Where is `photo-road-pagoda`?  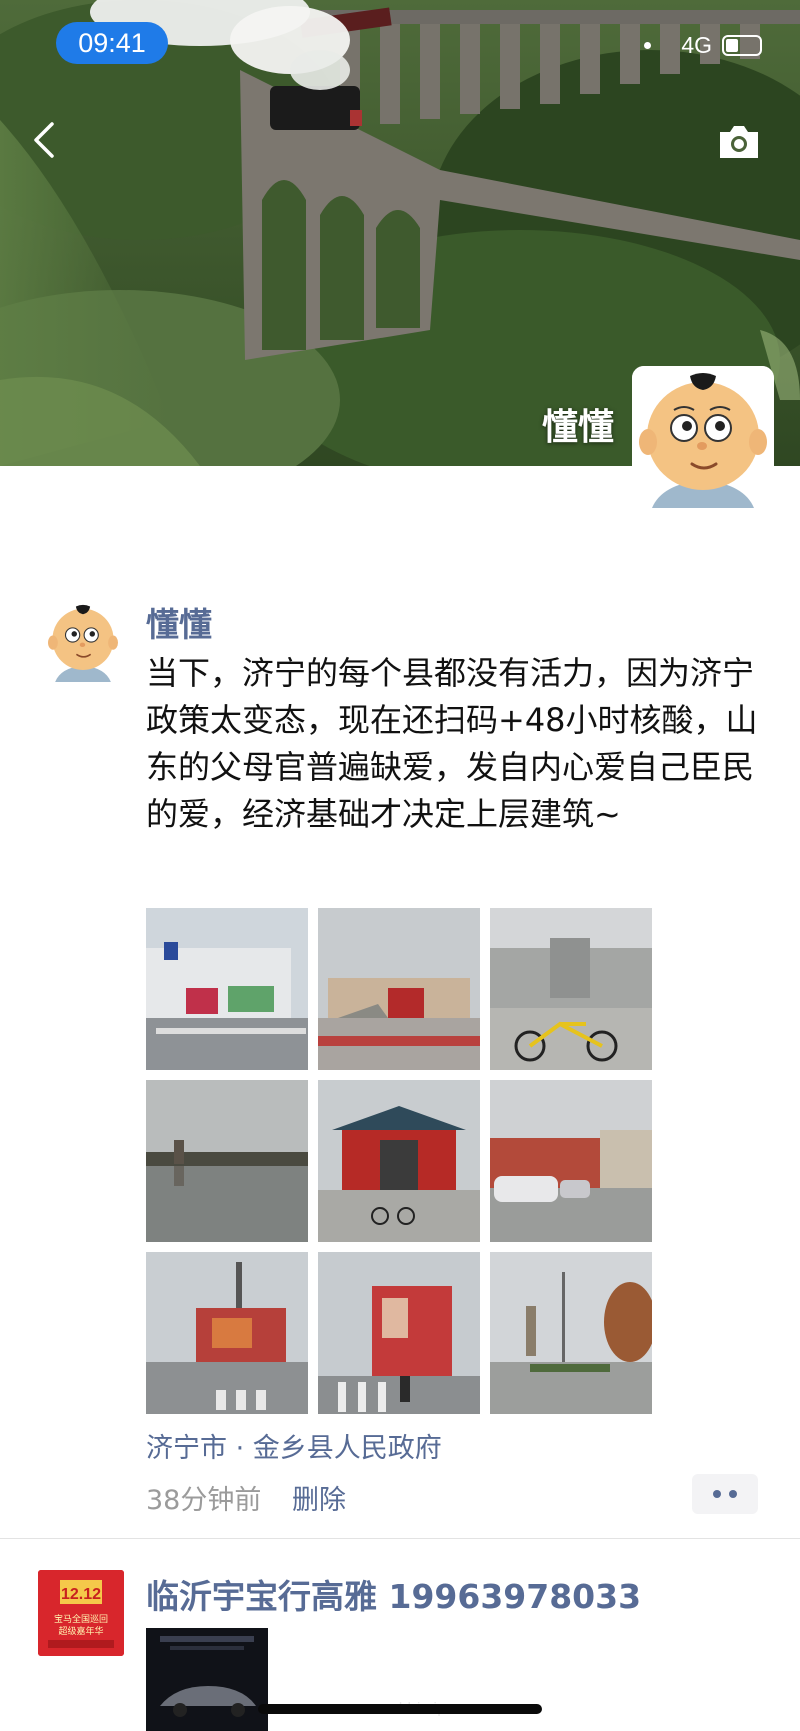 photo-road-pagoda is located at coordinates (571, 1333).